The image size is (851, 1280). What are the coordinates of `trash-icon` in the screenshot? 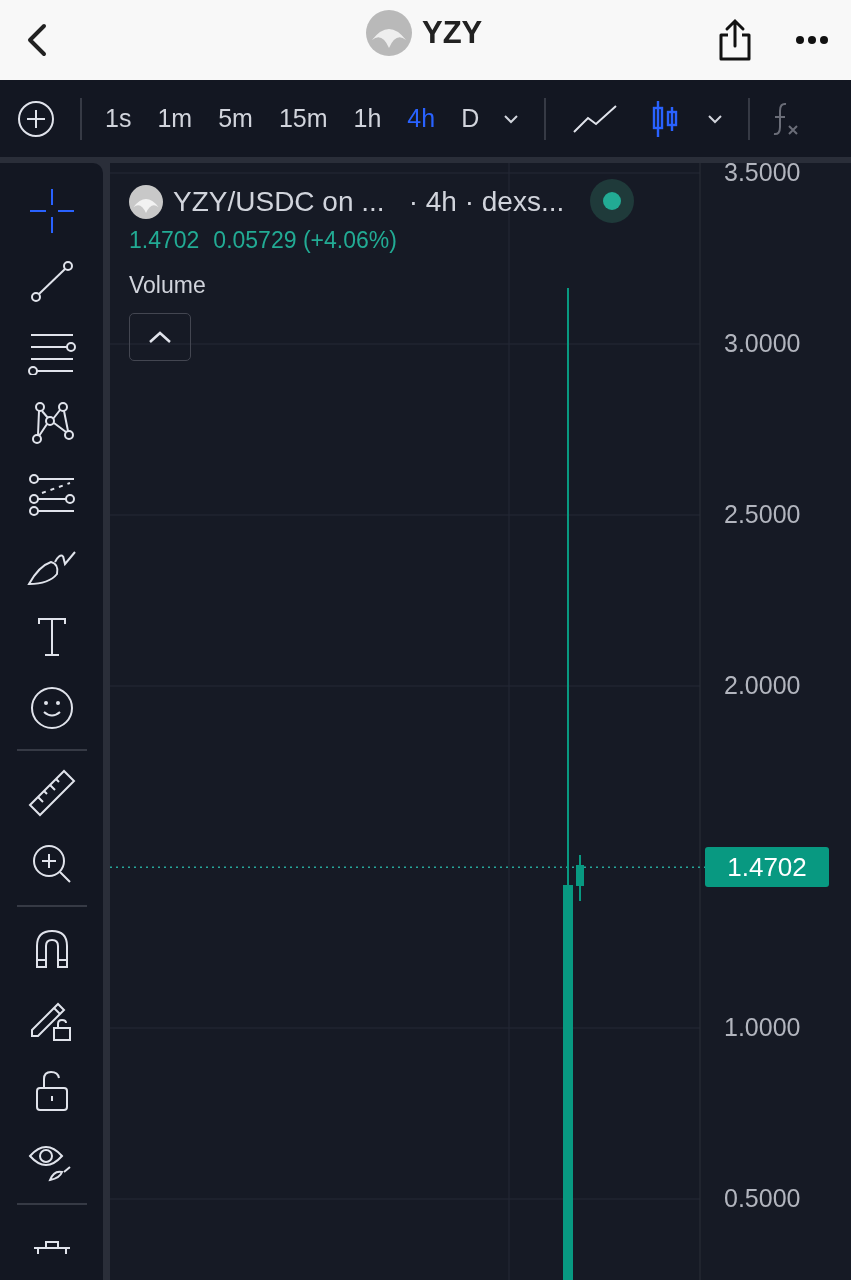 It's located at (51, 1246).